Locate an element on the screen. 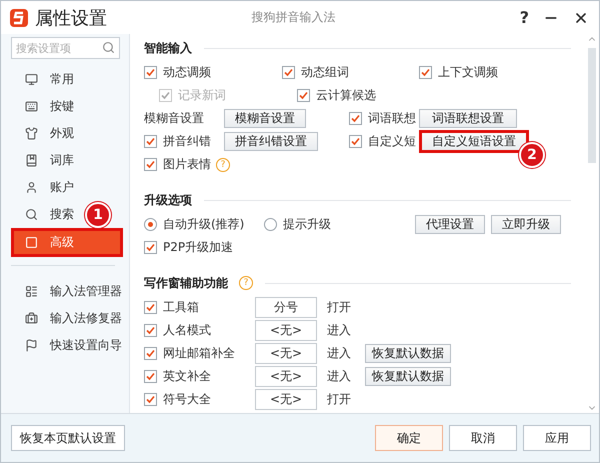  checkbox: 符号大全 is located at coordinates (177, 399).